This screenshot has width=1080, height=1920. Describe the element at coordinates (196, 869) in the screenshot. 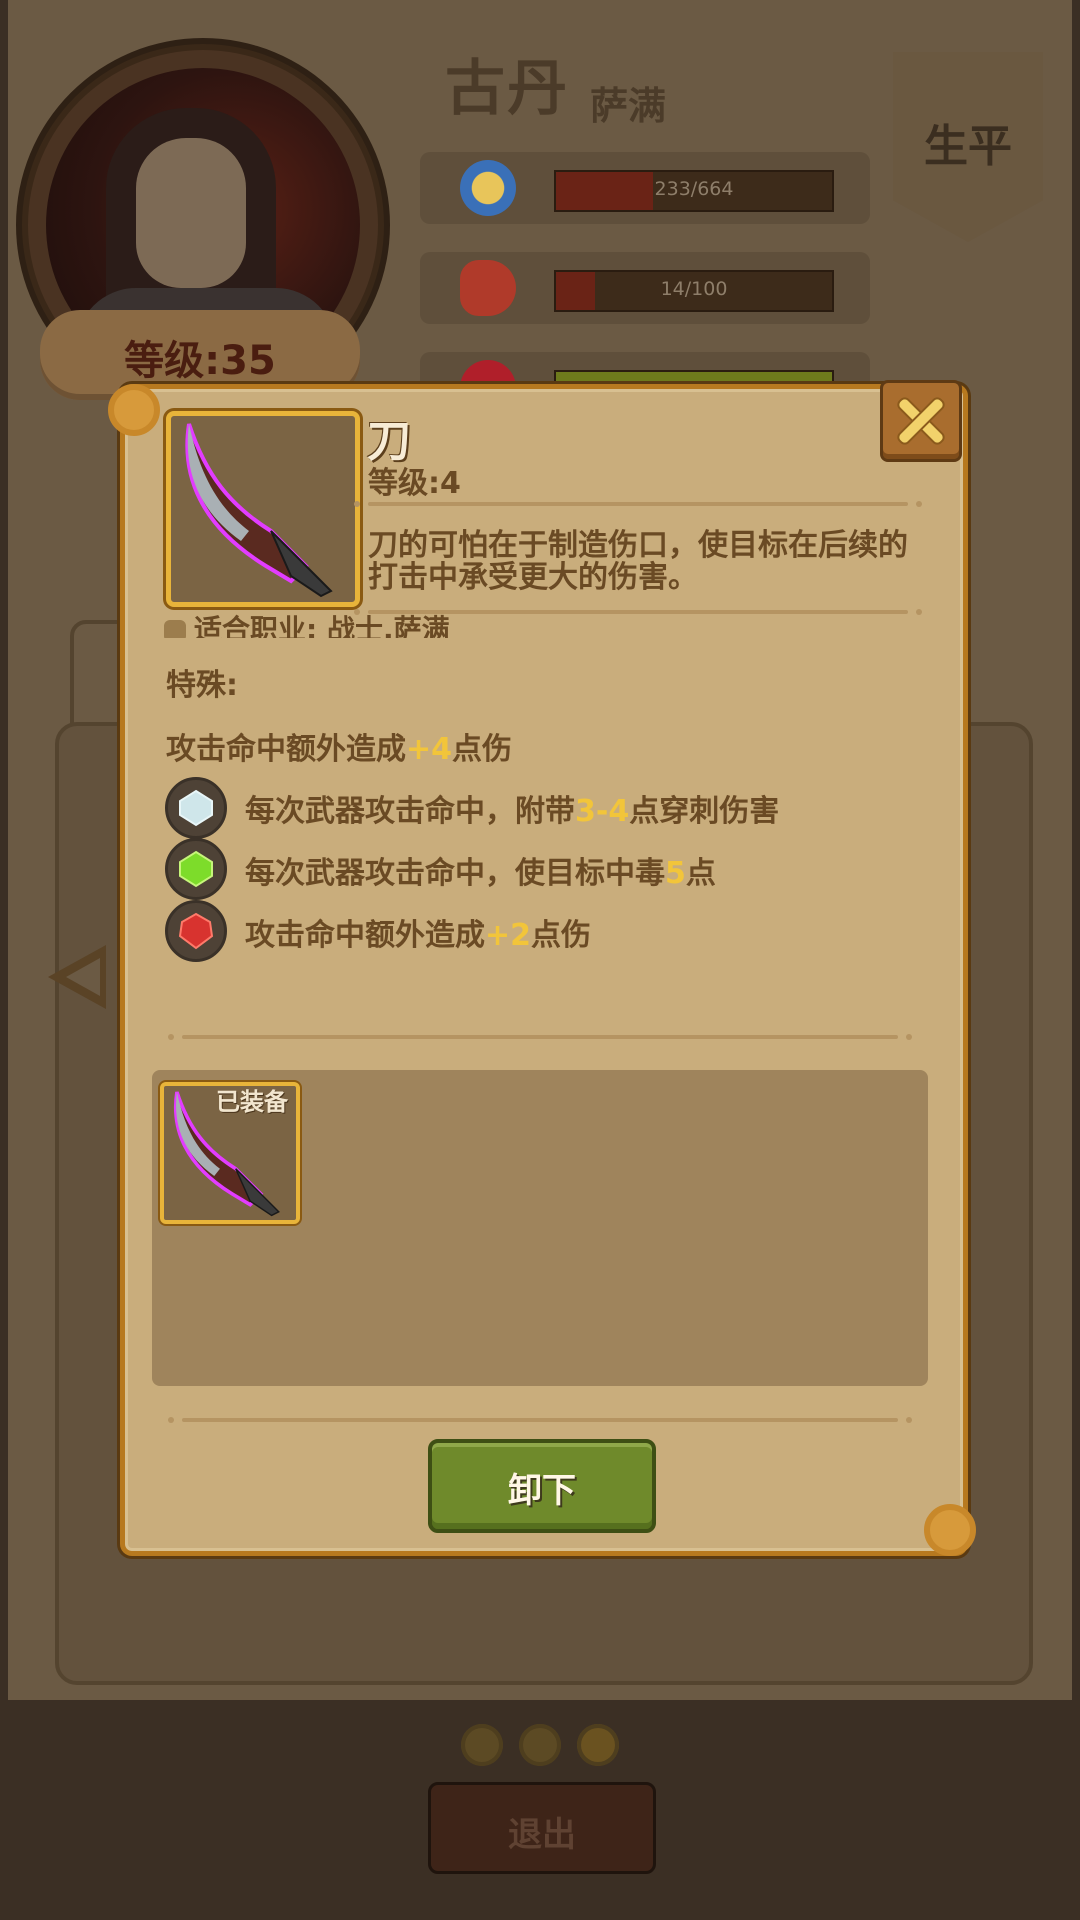

I see `emerald-gem-icon` at that location.